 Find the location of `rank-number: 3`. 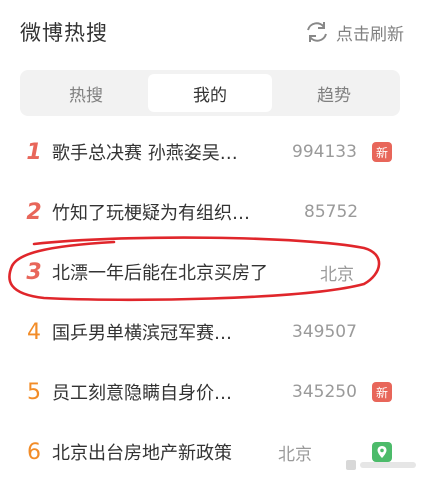

rank-number: 3 is located at coordinates (34, 272).